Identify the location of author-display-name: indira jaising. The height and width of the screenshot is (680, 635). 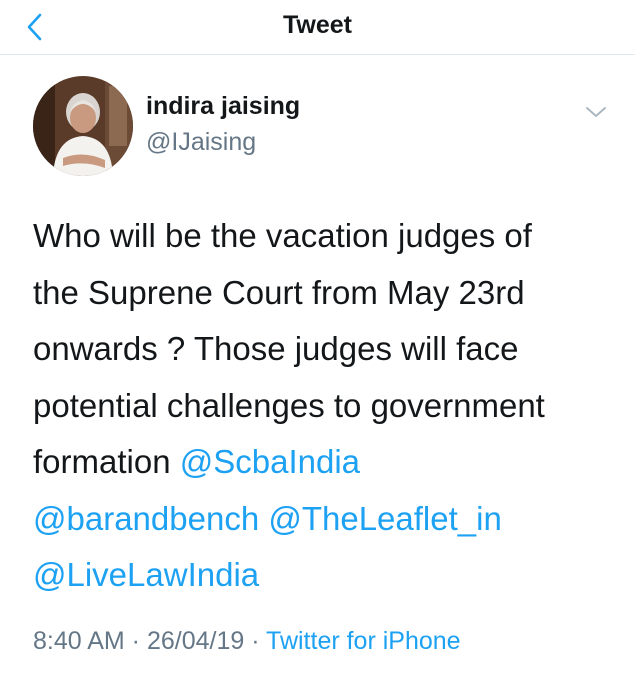
(223, 106).